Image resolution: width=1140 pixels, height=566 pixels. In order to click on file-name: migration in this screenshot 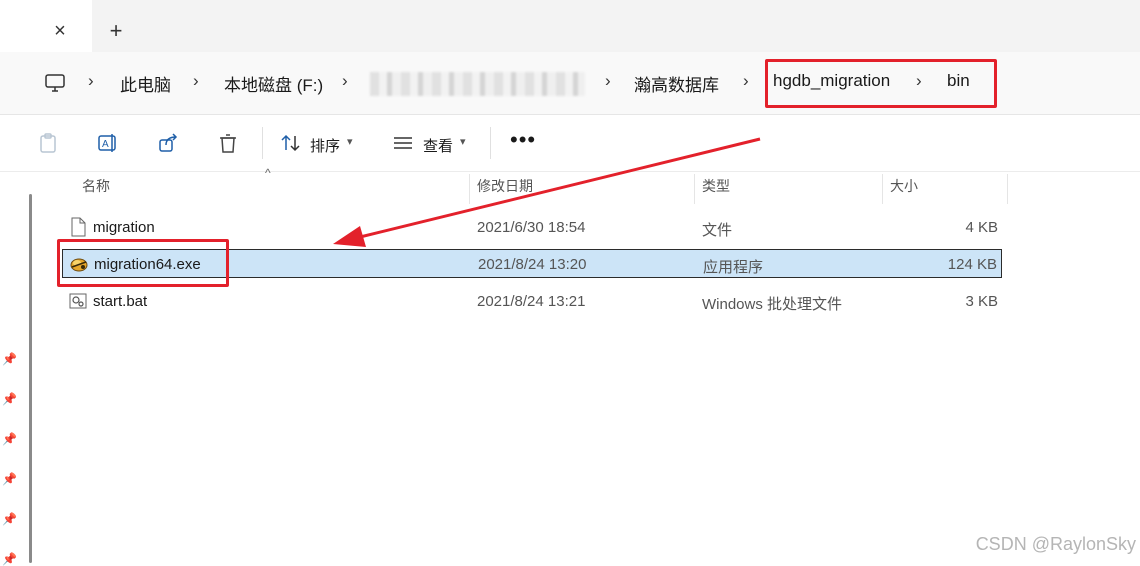, I will do `click(124, 227)`.